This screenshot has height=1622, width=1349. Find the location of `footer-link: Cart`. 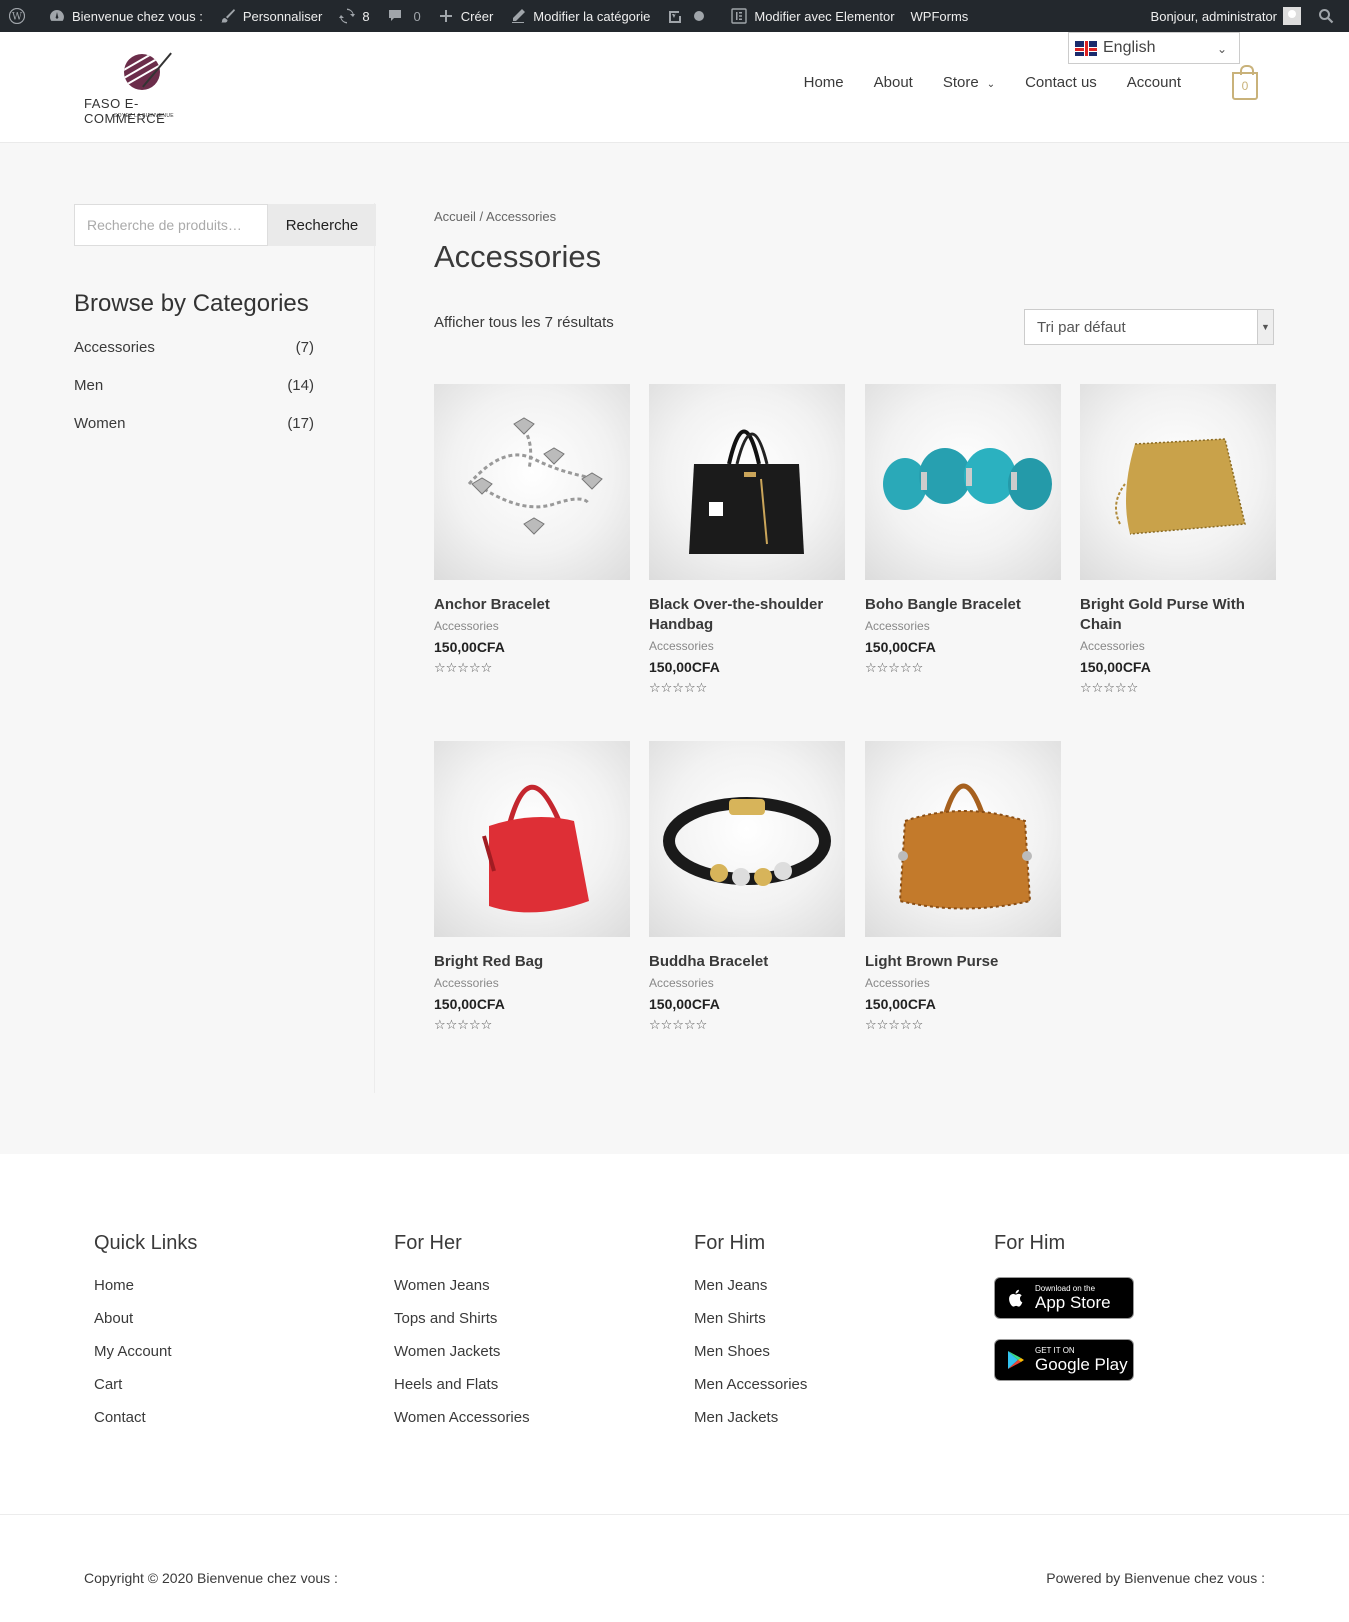

footer-link: Cart is located at coordinates (145, 1392).